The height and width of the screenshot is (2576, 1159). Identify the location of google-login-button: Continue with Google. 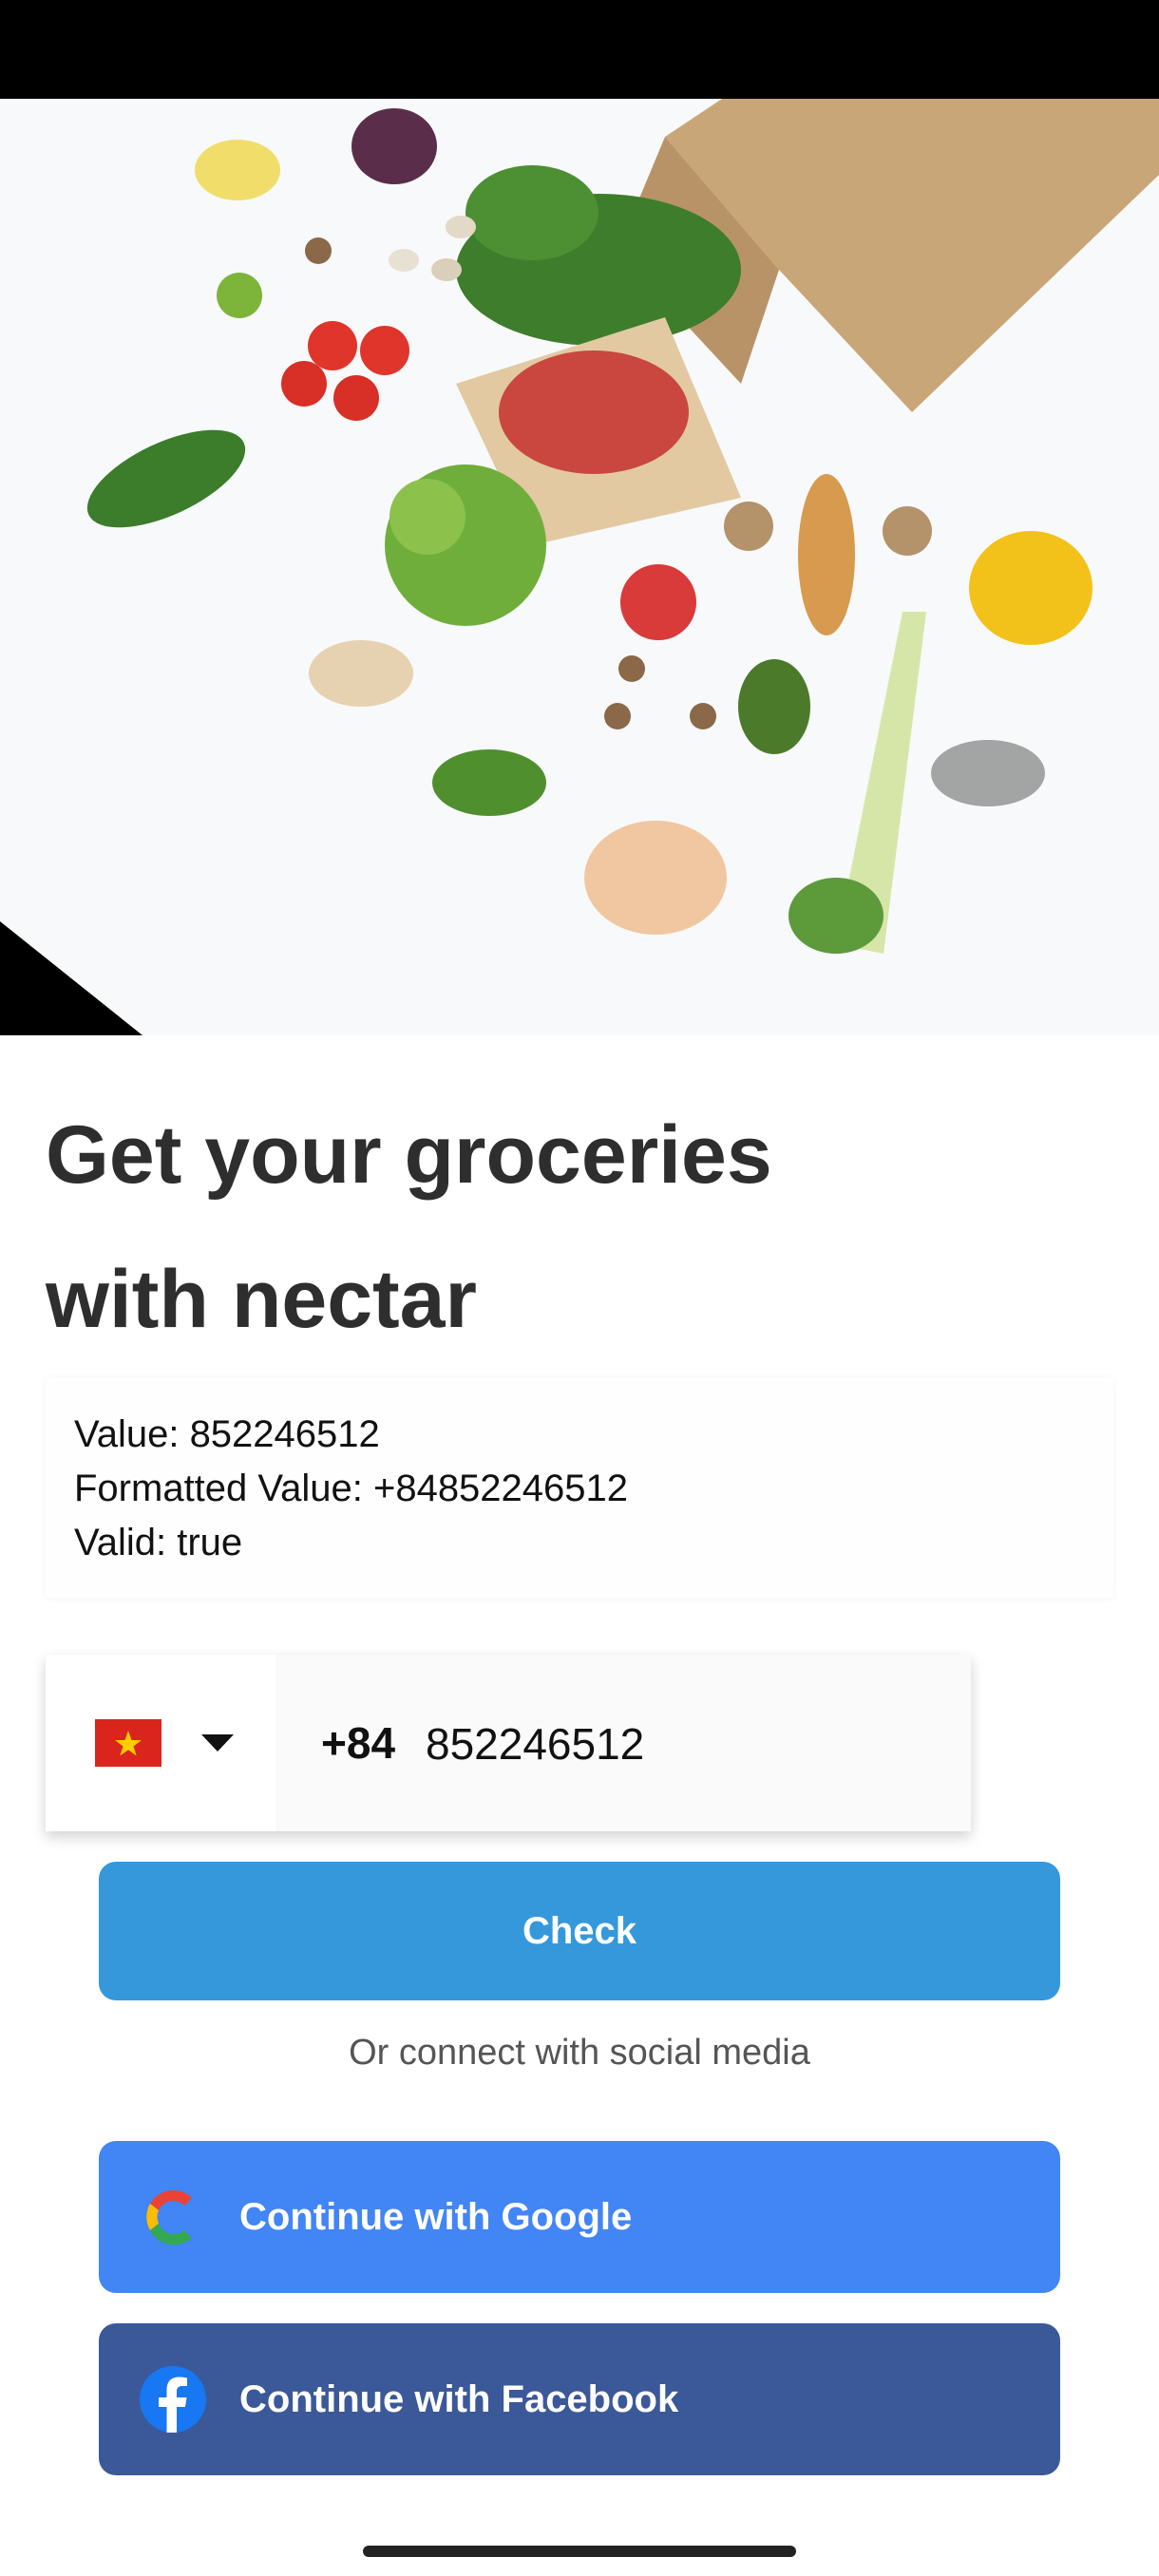
(579, 2217).